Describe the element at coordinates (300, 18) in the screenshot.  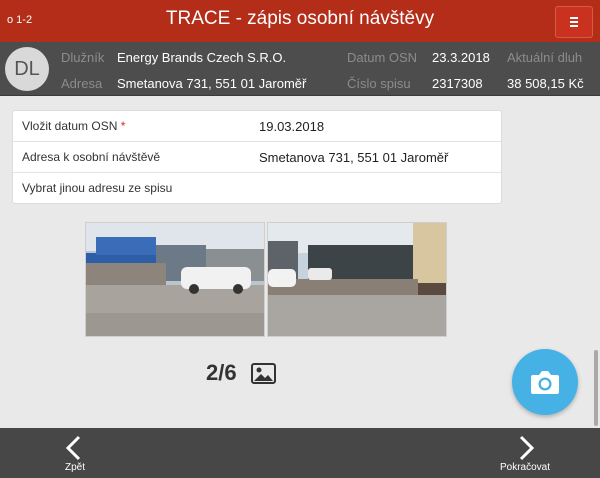
I see `page-title: TRACE - zápis osobní návštěvy` at that location.